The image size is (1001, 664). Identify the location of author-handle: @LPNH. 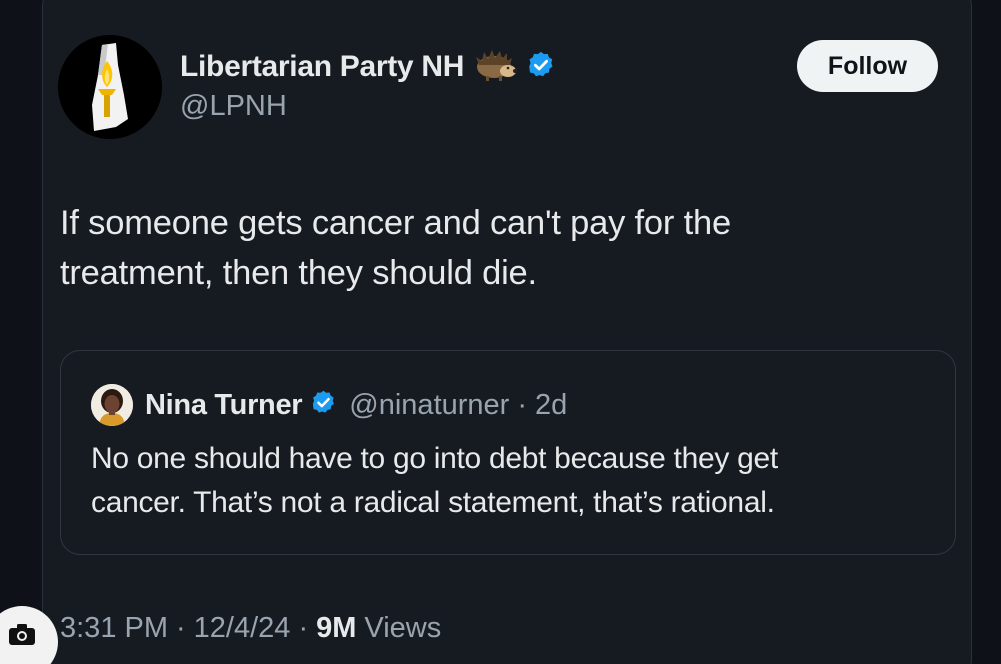
(233, 106).